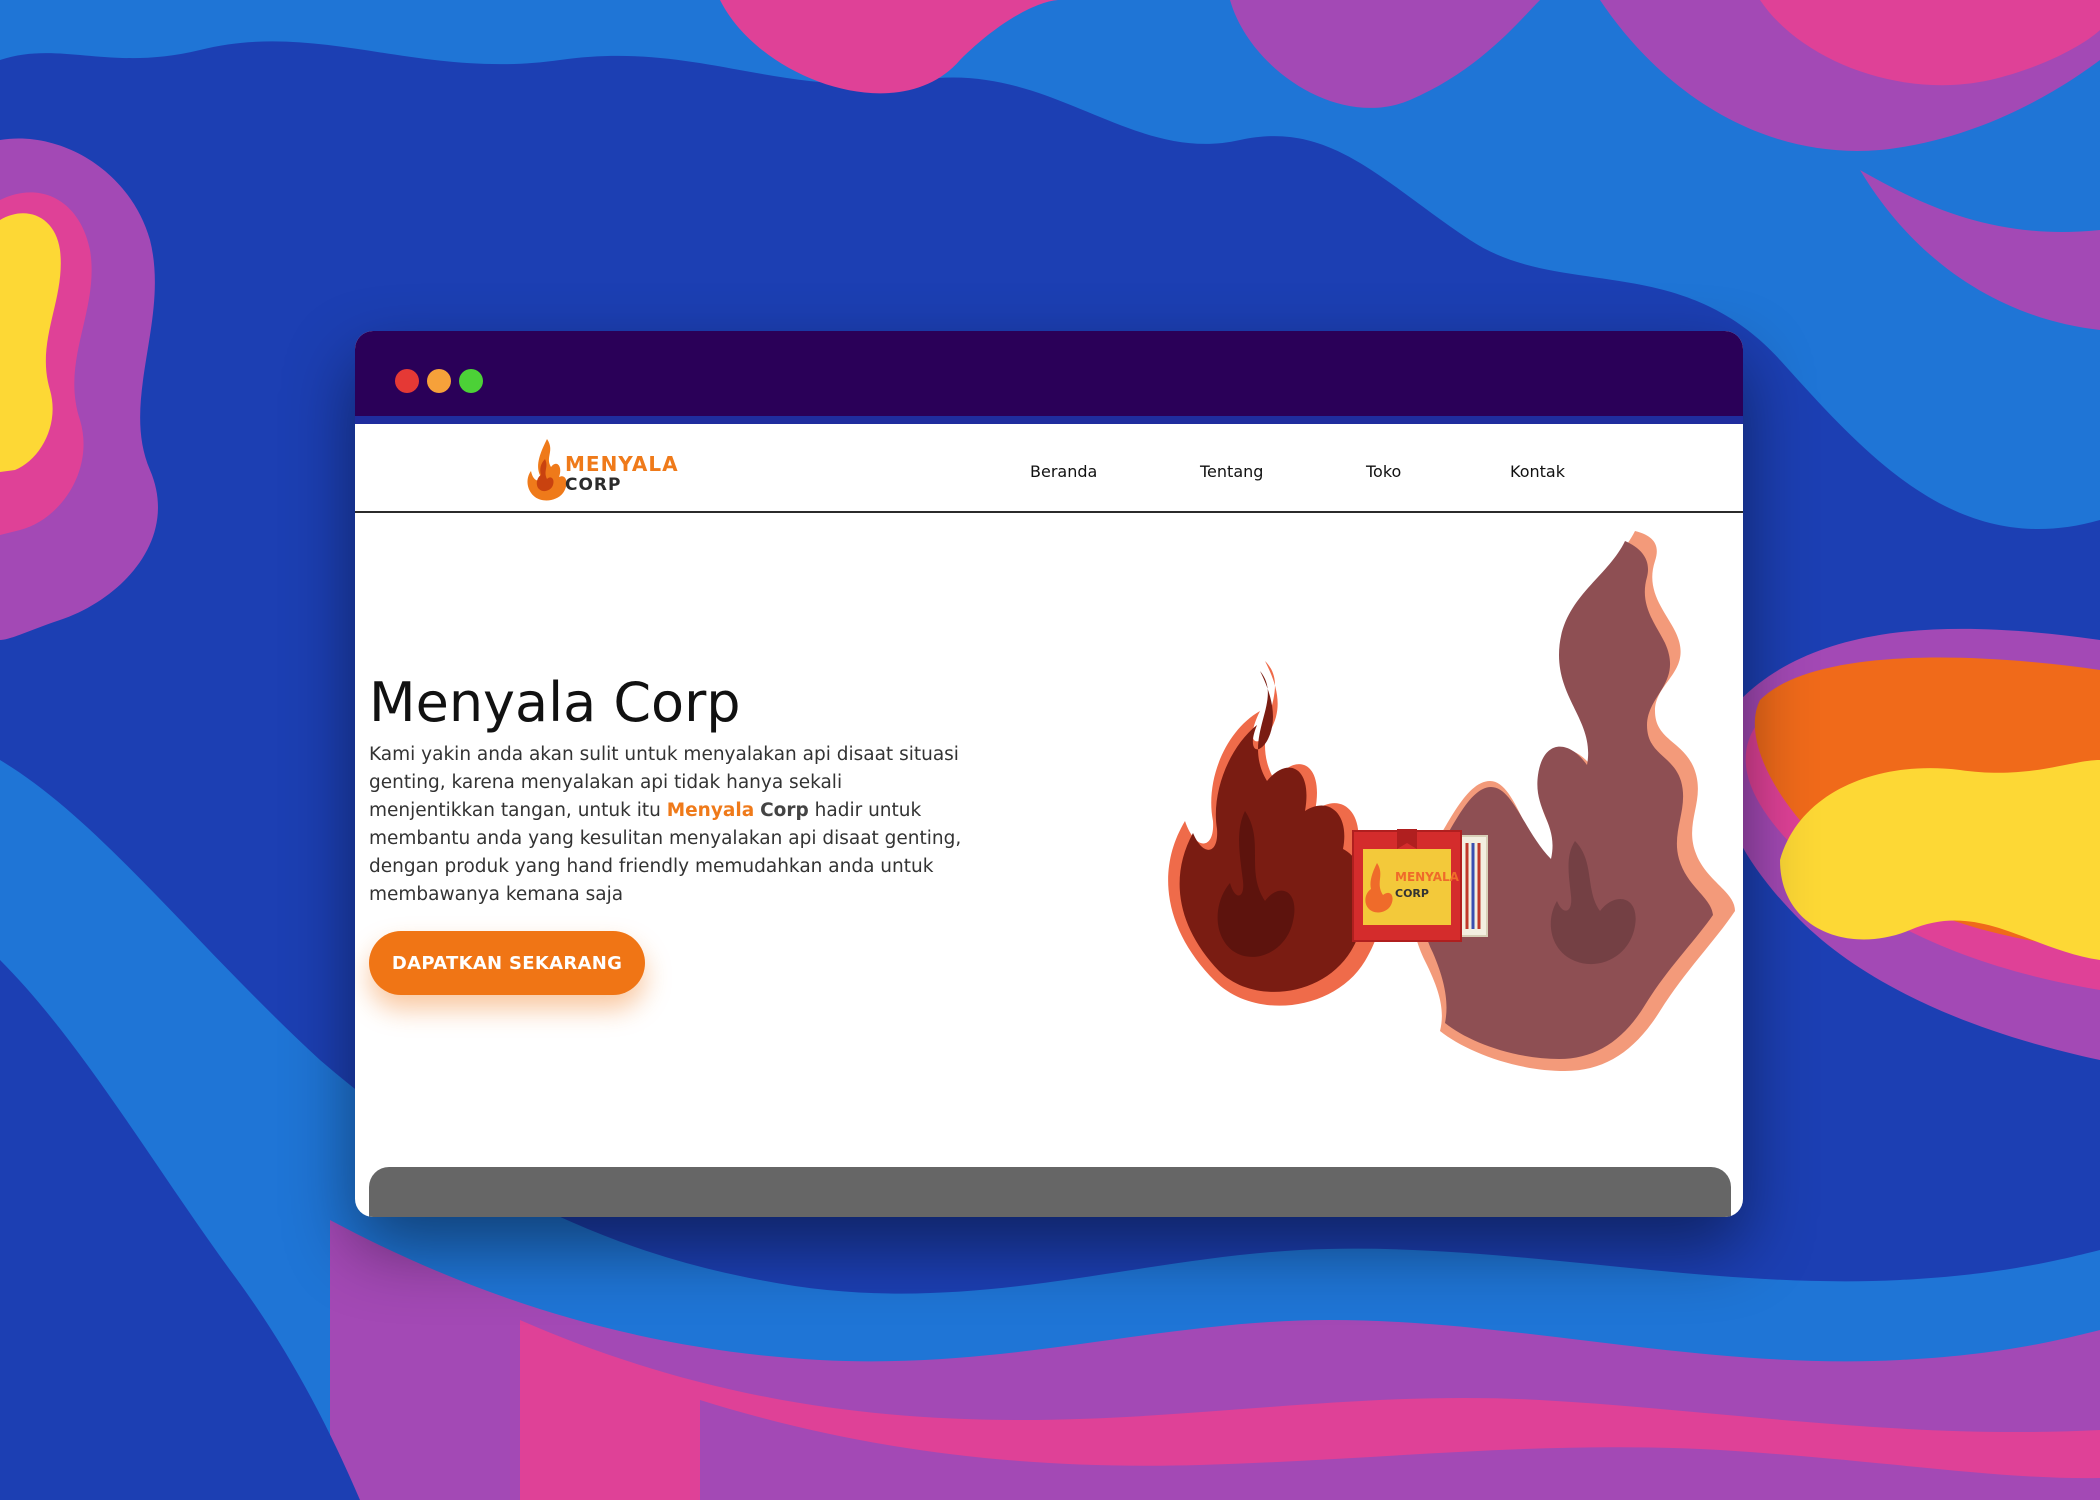 This screenshot has width=2100, height=1500. What do you see at coordinates (507, 963) in the screenshot?
I see `get-now-button: DAPATKAN SEKARANG` at bounding box center [507, 963].